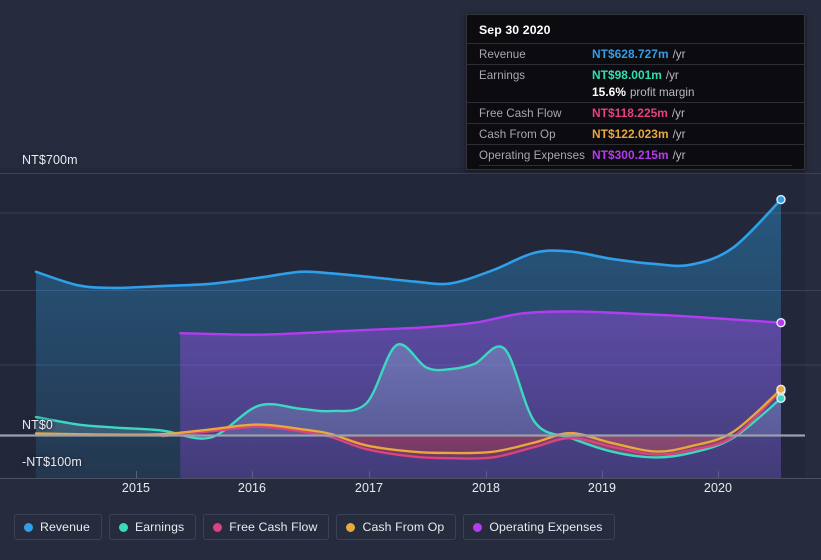 This screenshot has height=560, width=821. I want to click on tooltip-label-cash-from-op: Cash From Op, so click(517, 134).